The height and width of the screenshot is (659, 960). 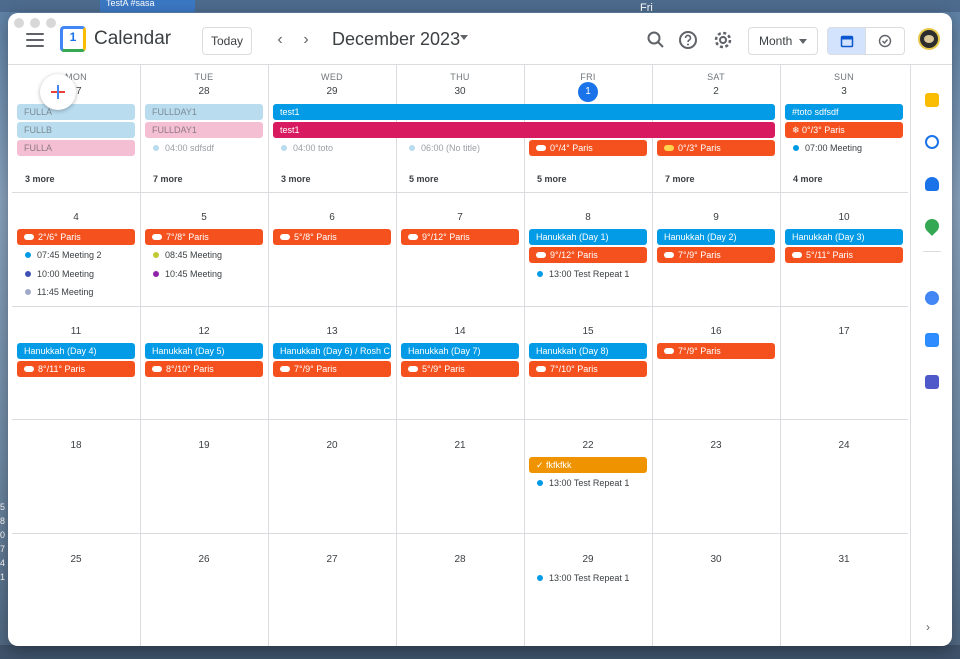 What do you see at coordinates (460, 331) in the screenshot?
I see `day-number: 14` at bounding box center [460, 331].